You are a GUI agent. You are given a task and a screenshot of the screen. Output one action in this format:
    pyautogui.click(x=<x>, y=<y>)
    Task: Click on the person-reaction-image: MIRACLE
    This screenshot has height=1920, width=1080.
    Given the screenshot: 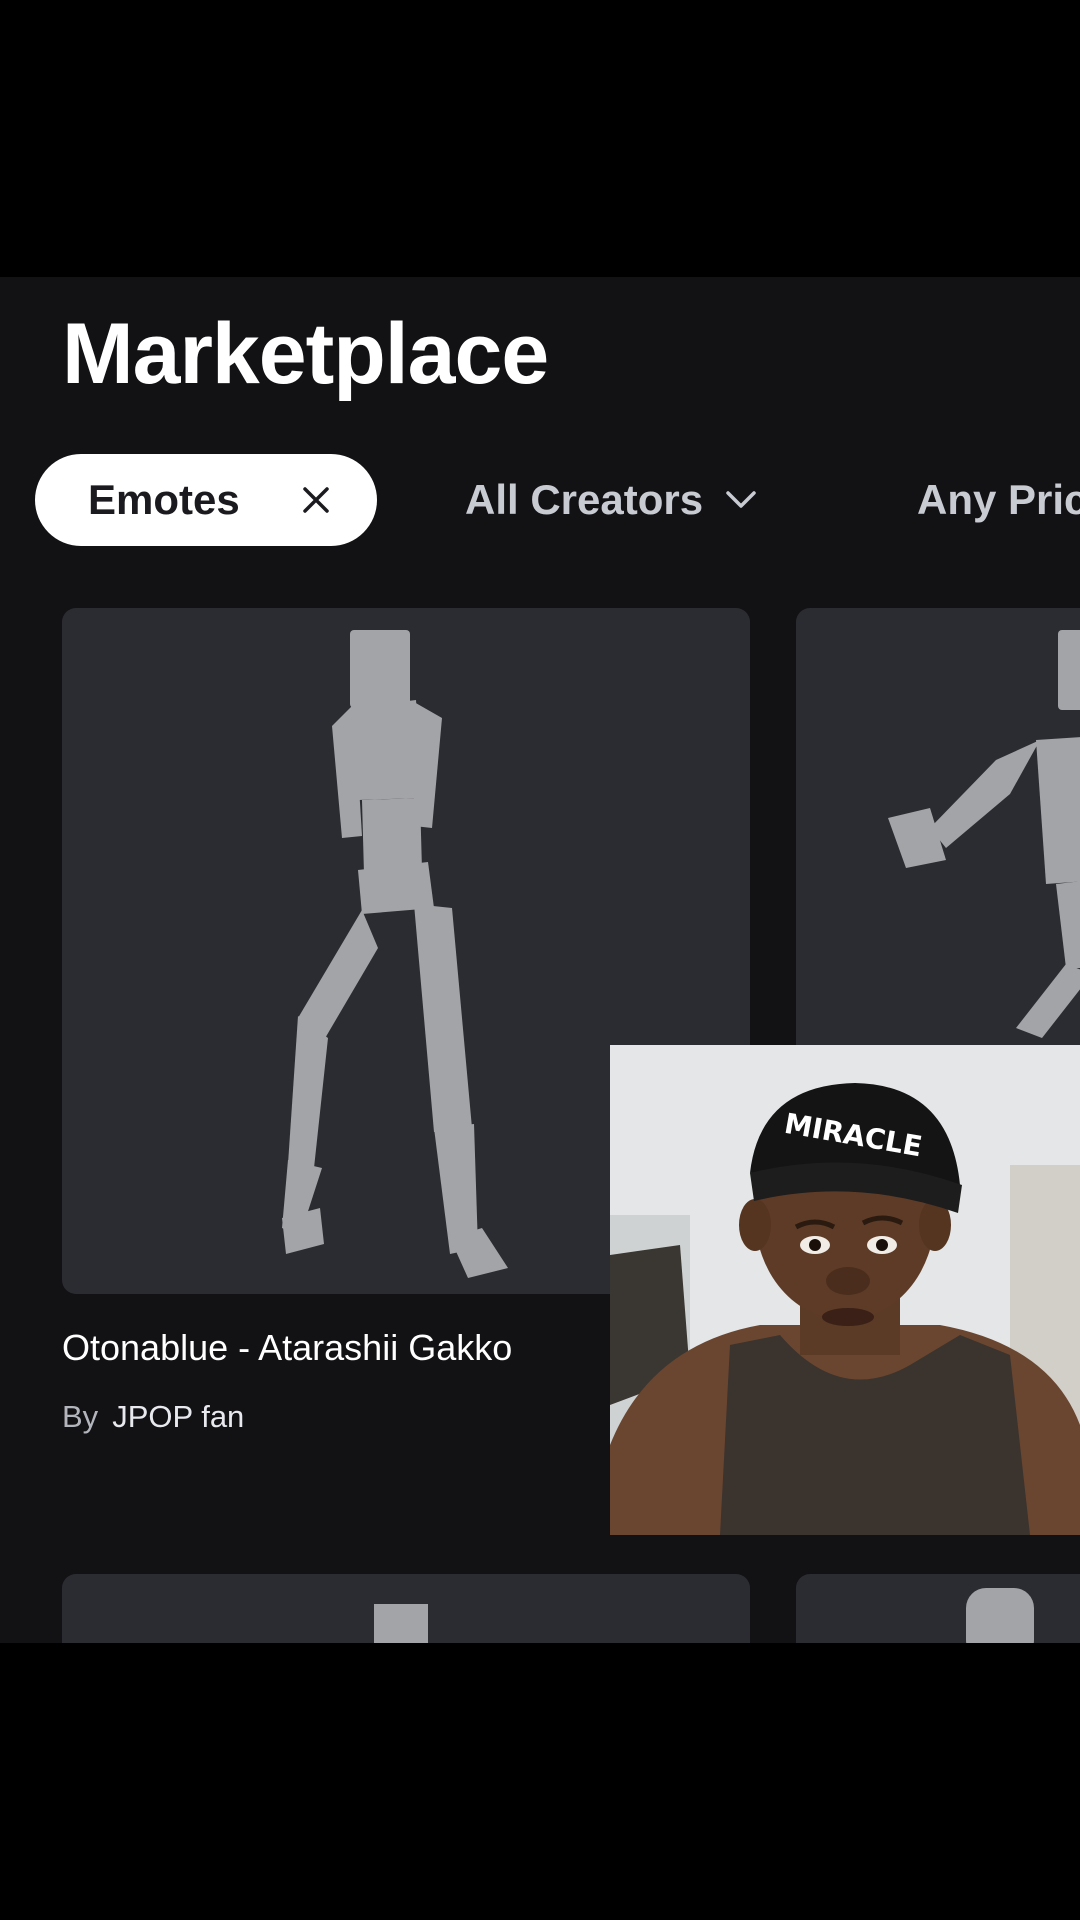 What is the action you would take?
    pyautogui.click(x=845, y=1290)
    